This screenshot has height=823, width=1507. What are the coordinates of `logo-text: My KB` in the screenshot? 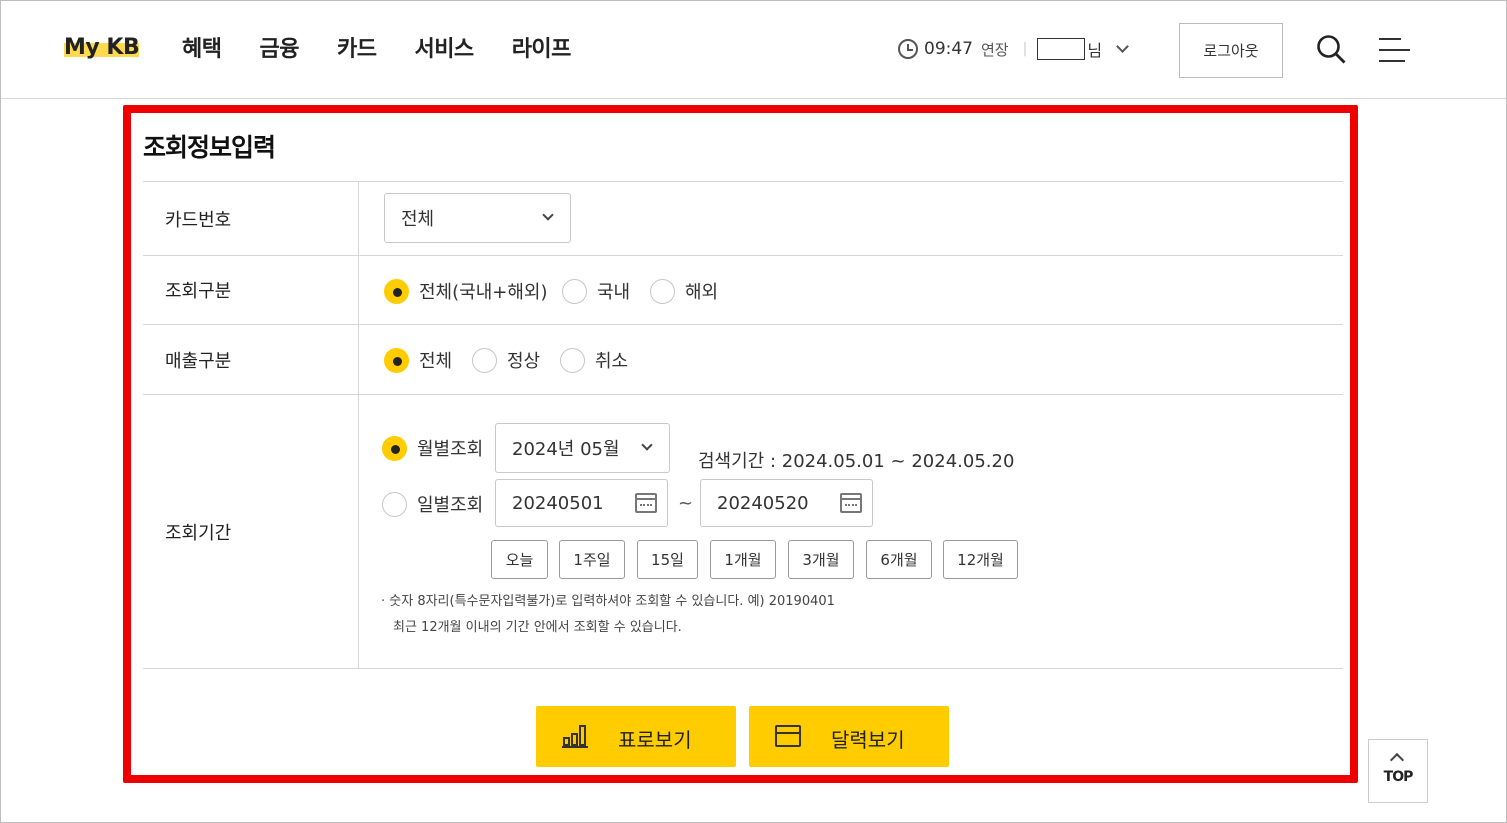 It's located at (102, 47).